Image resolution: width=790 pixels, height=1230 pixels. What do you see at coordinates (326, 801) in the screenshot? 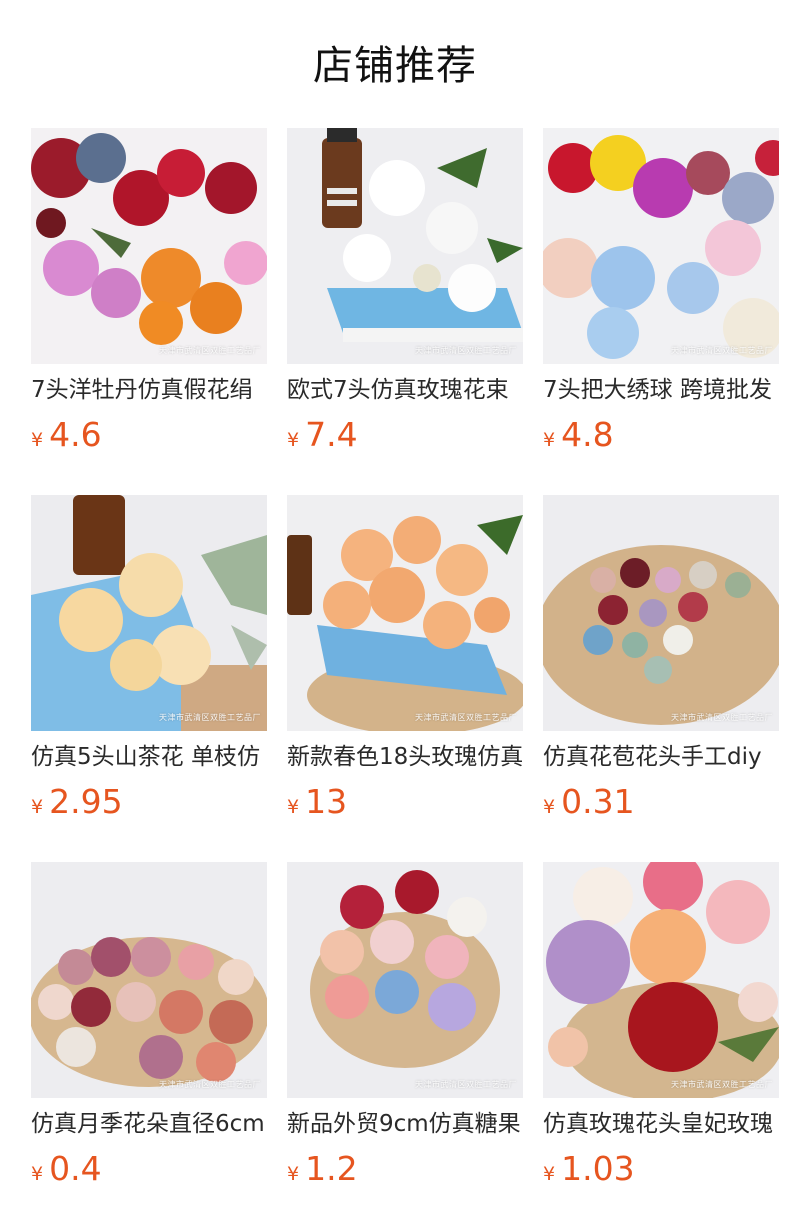
I see `price-value: 13` at bounding box center [326, 801].